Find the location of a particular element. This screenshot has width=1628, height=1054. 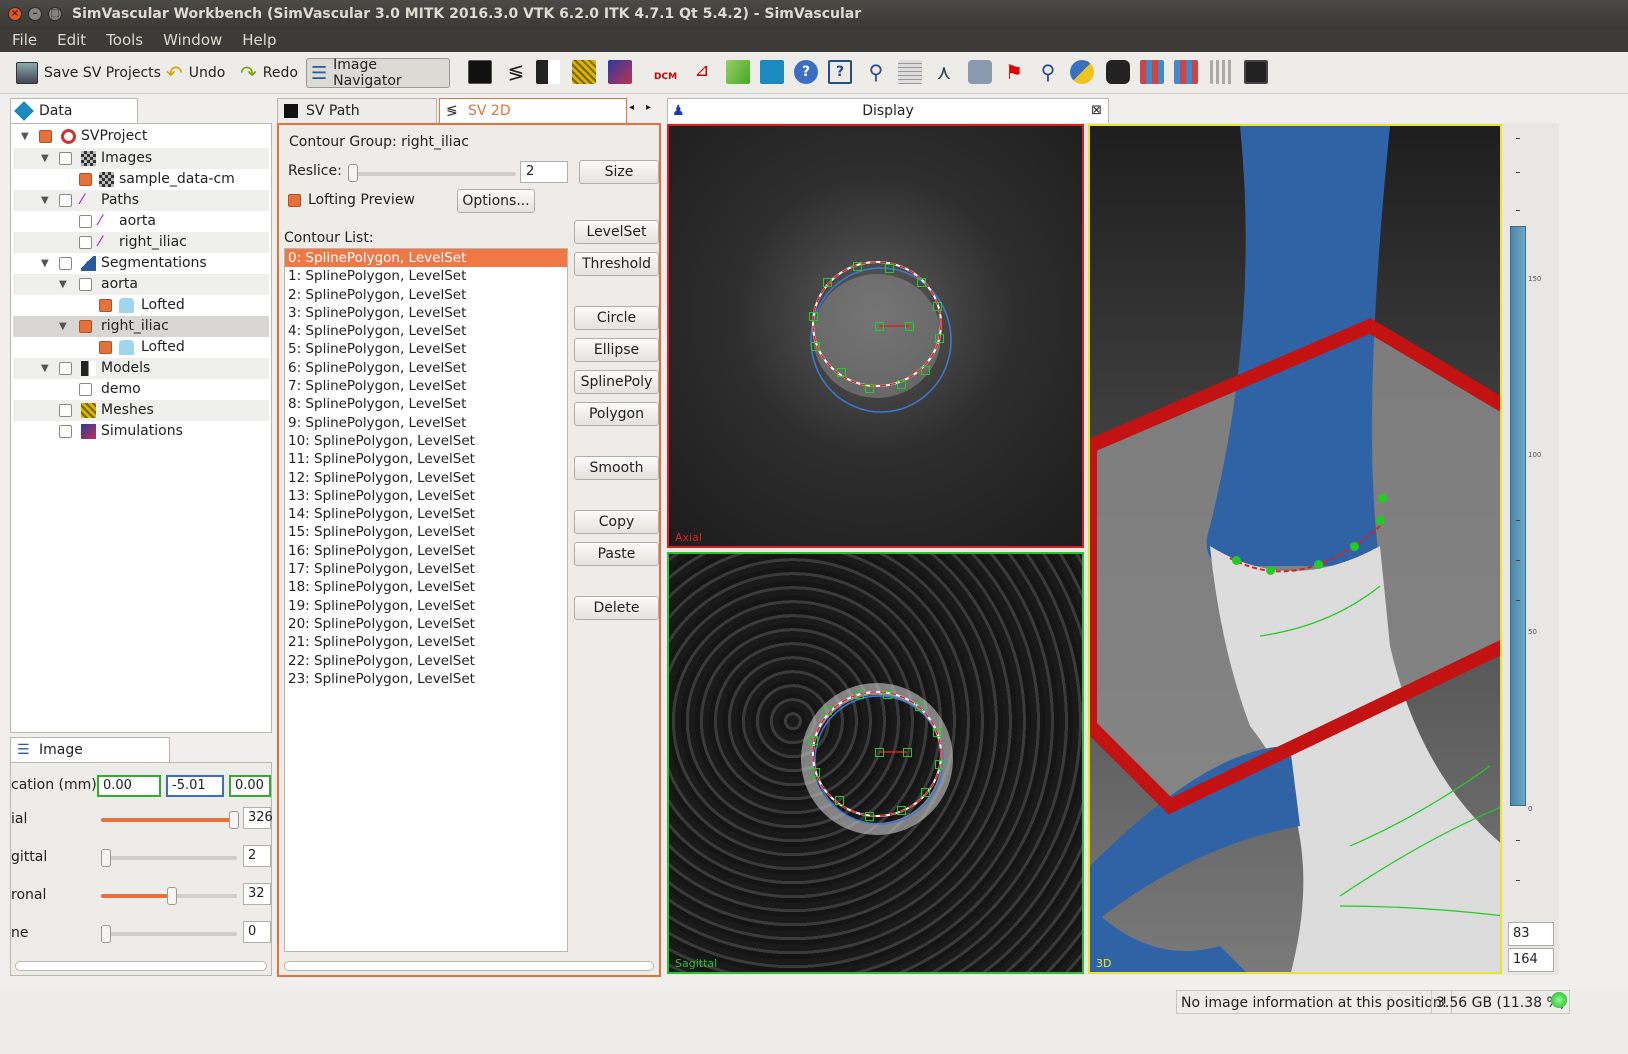

chart-icon is located at coordinates (1222, 72).